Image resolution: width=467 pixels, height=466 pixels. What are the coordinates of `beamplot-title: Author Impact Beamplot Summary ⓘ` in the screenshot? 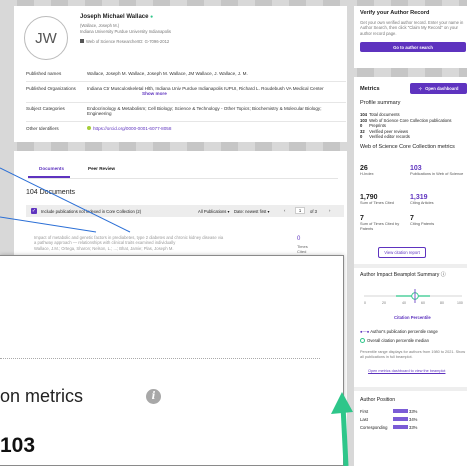 It's located at (403, 274).